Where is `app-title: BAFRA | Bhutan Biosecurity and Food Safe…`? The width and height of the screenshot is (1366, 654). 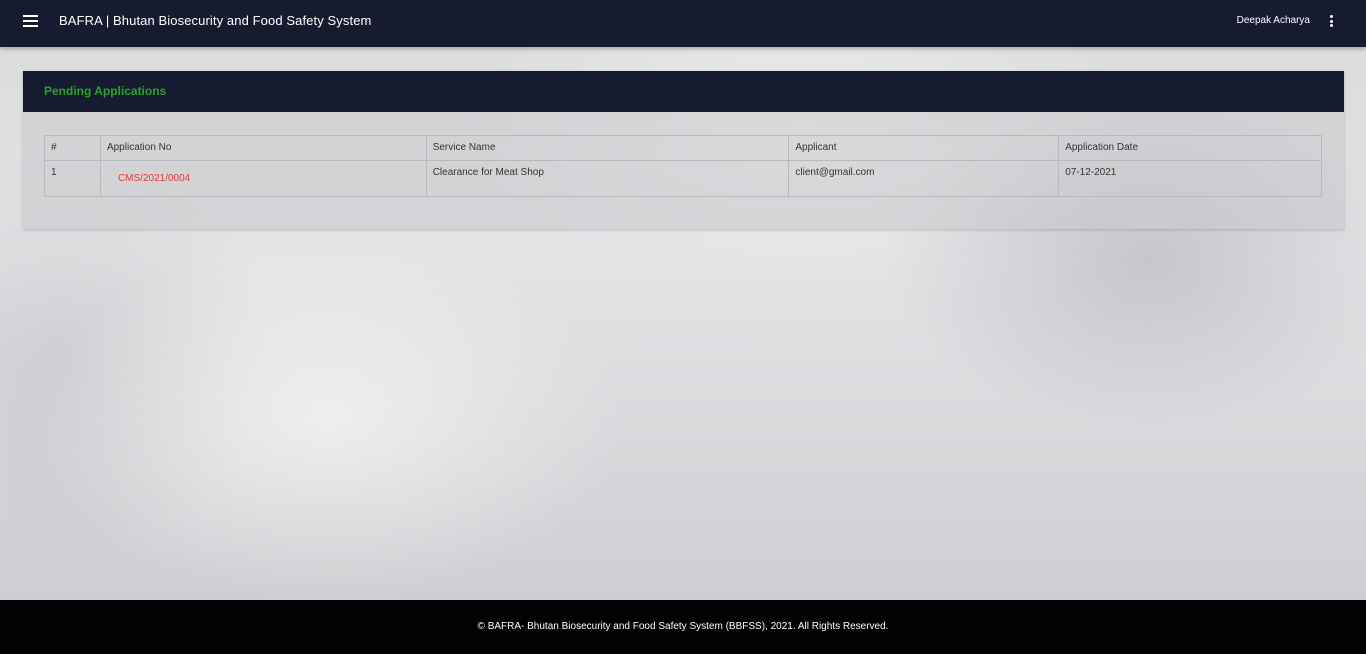 app-title: BAFRA | Bhutan Biosecurity and Food Safe… is located at coordinates (215, 20).